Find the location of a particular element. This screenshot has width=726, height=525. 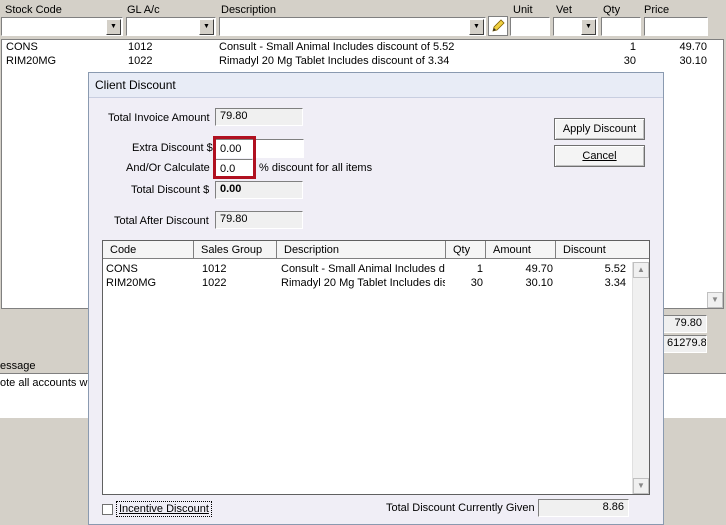

edit-pencil-button is located at coordinates (498, 26).